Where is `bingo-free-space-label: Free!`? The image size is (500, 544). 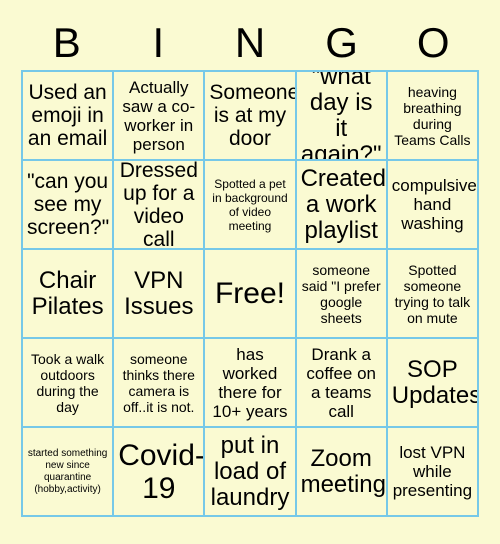 bingo-free-space-label: Free! is located at coordinates (249, 293).